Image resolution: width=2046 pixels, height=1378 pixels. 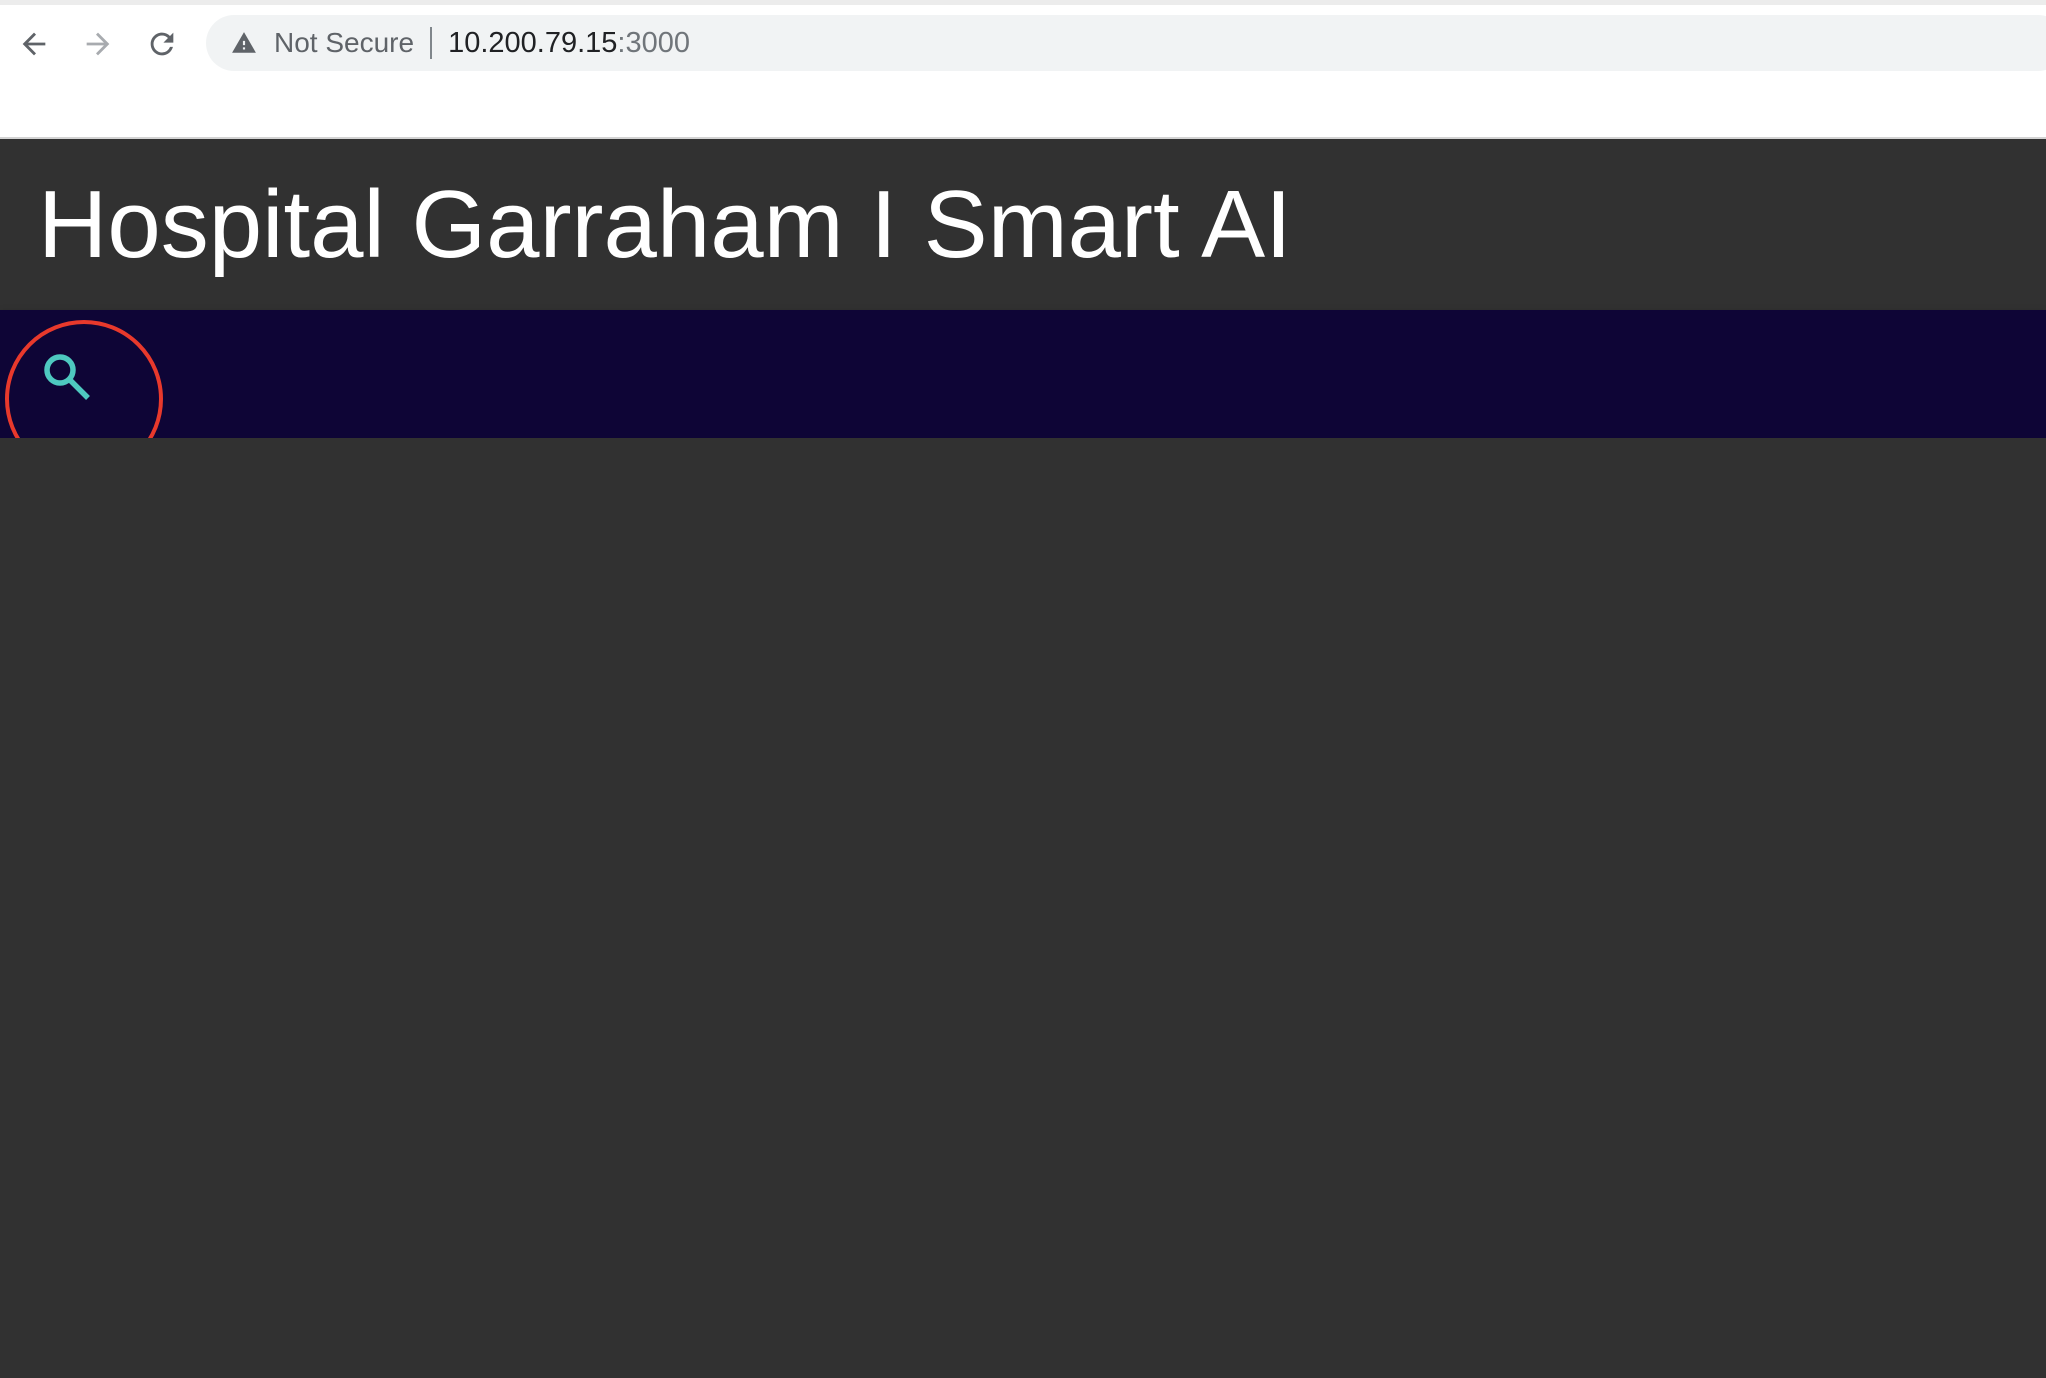 I want to click on arrow-left-icon, so click(x=34, y=44).